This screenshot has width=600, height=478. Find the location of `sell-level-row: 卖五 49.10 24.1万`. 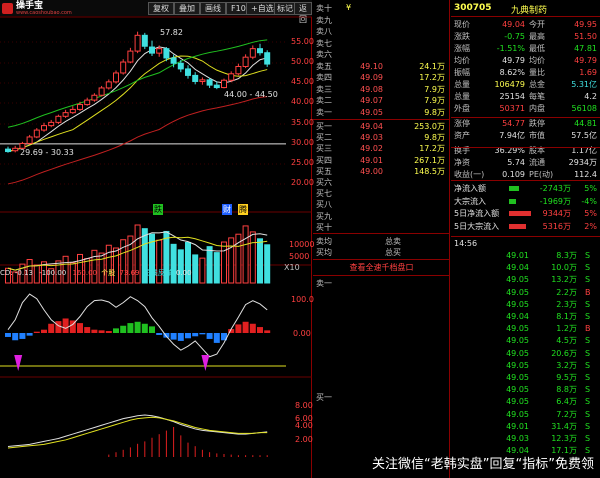

sell-level-row: 卖五 49.10 24.1万 is located at coordinates (381, 66).